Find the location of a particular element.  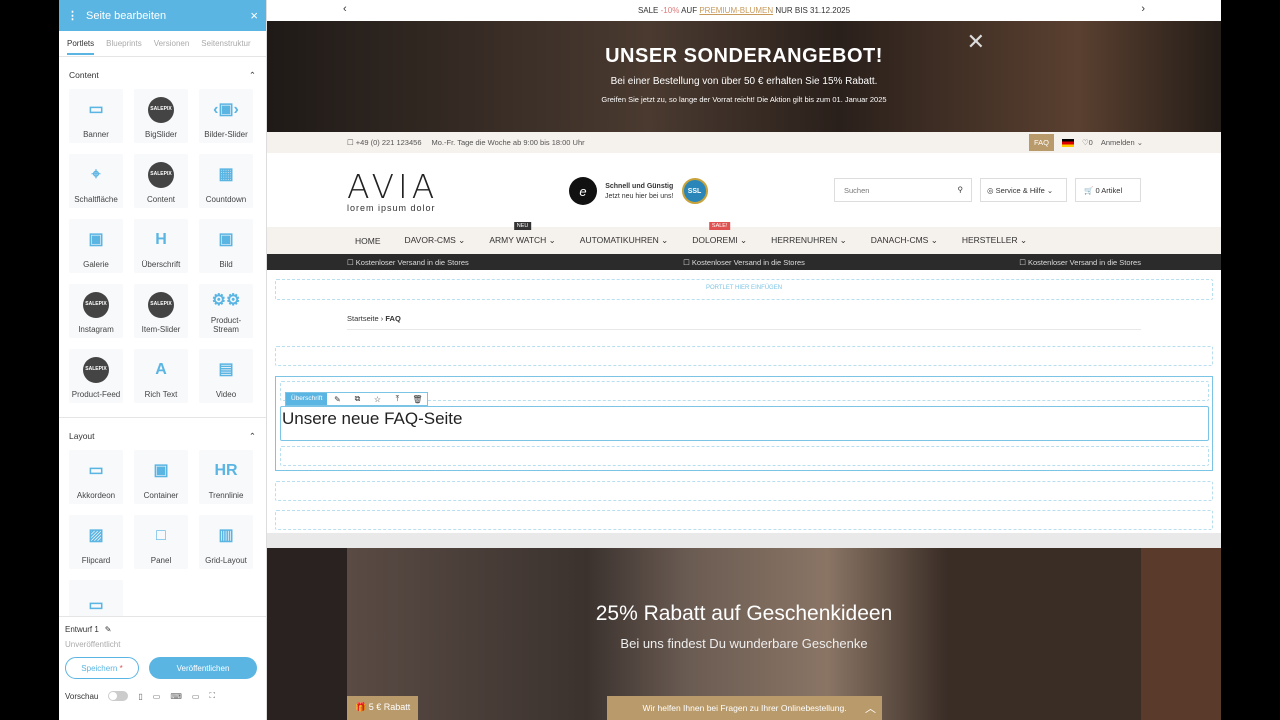

portlet-tile: SALEPIX Item-Slider is located at coordinates (161, 311).